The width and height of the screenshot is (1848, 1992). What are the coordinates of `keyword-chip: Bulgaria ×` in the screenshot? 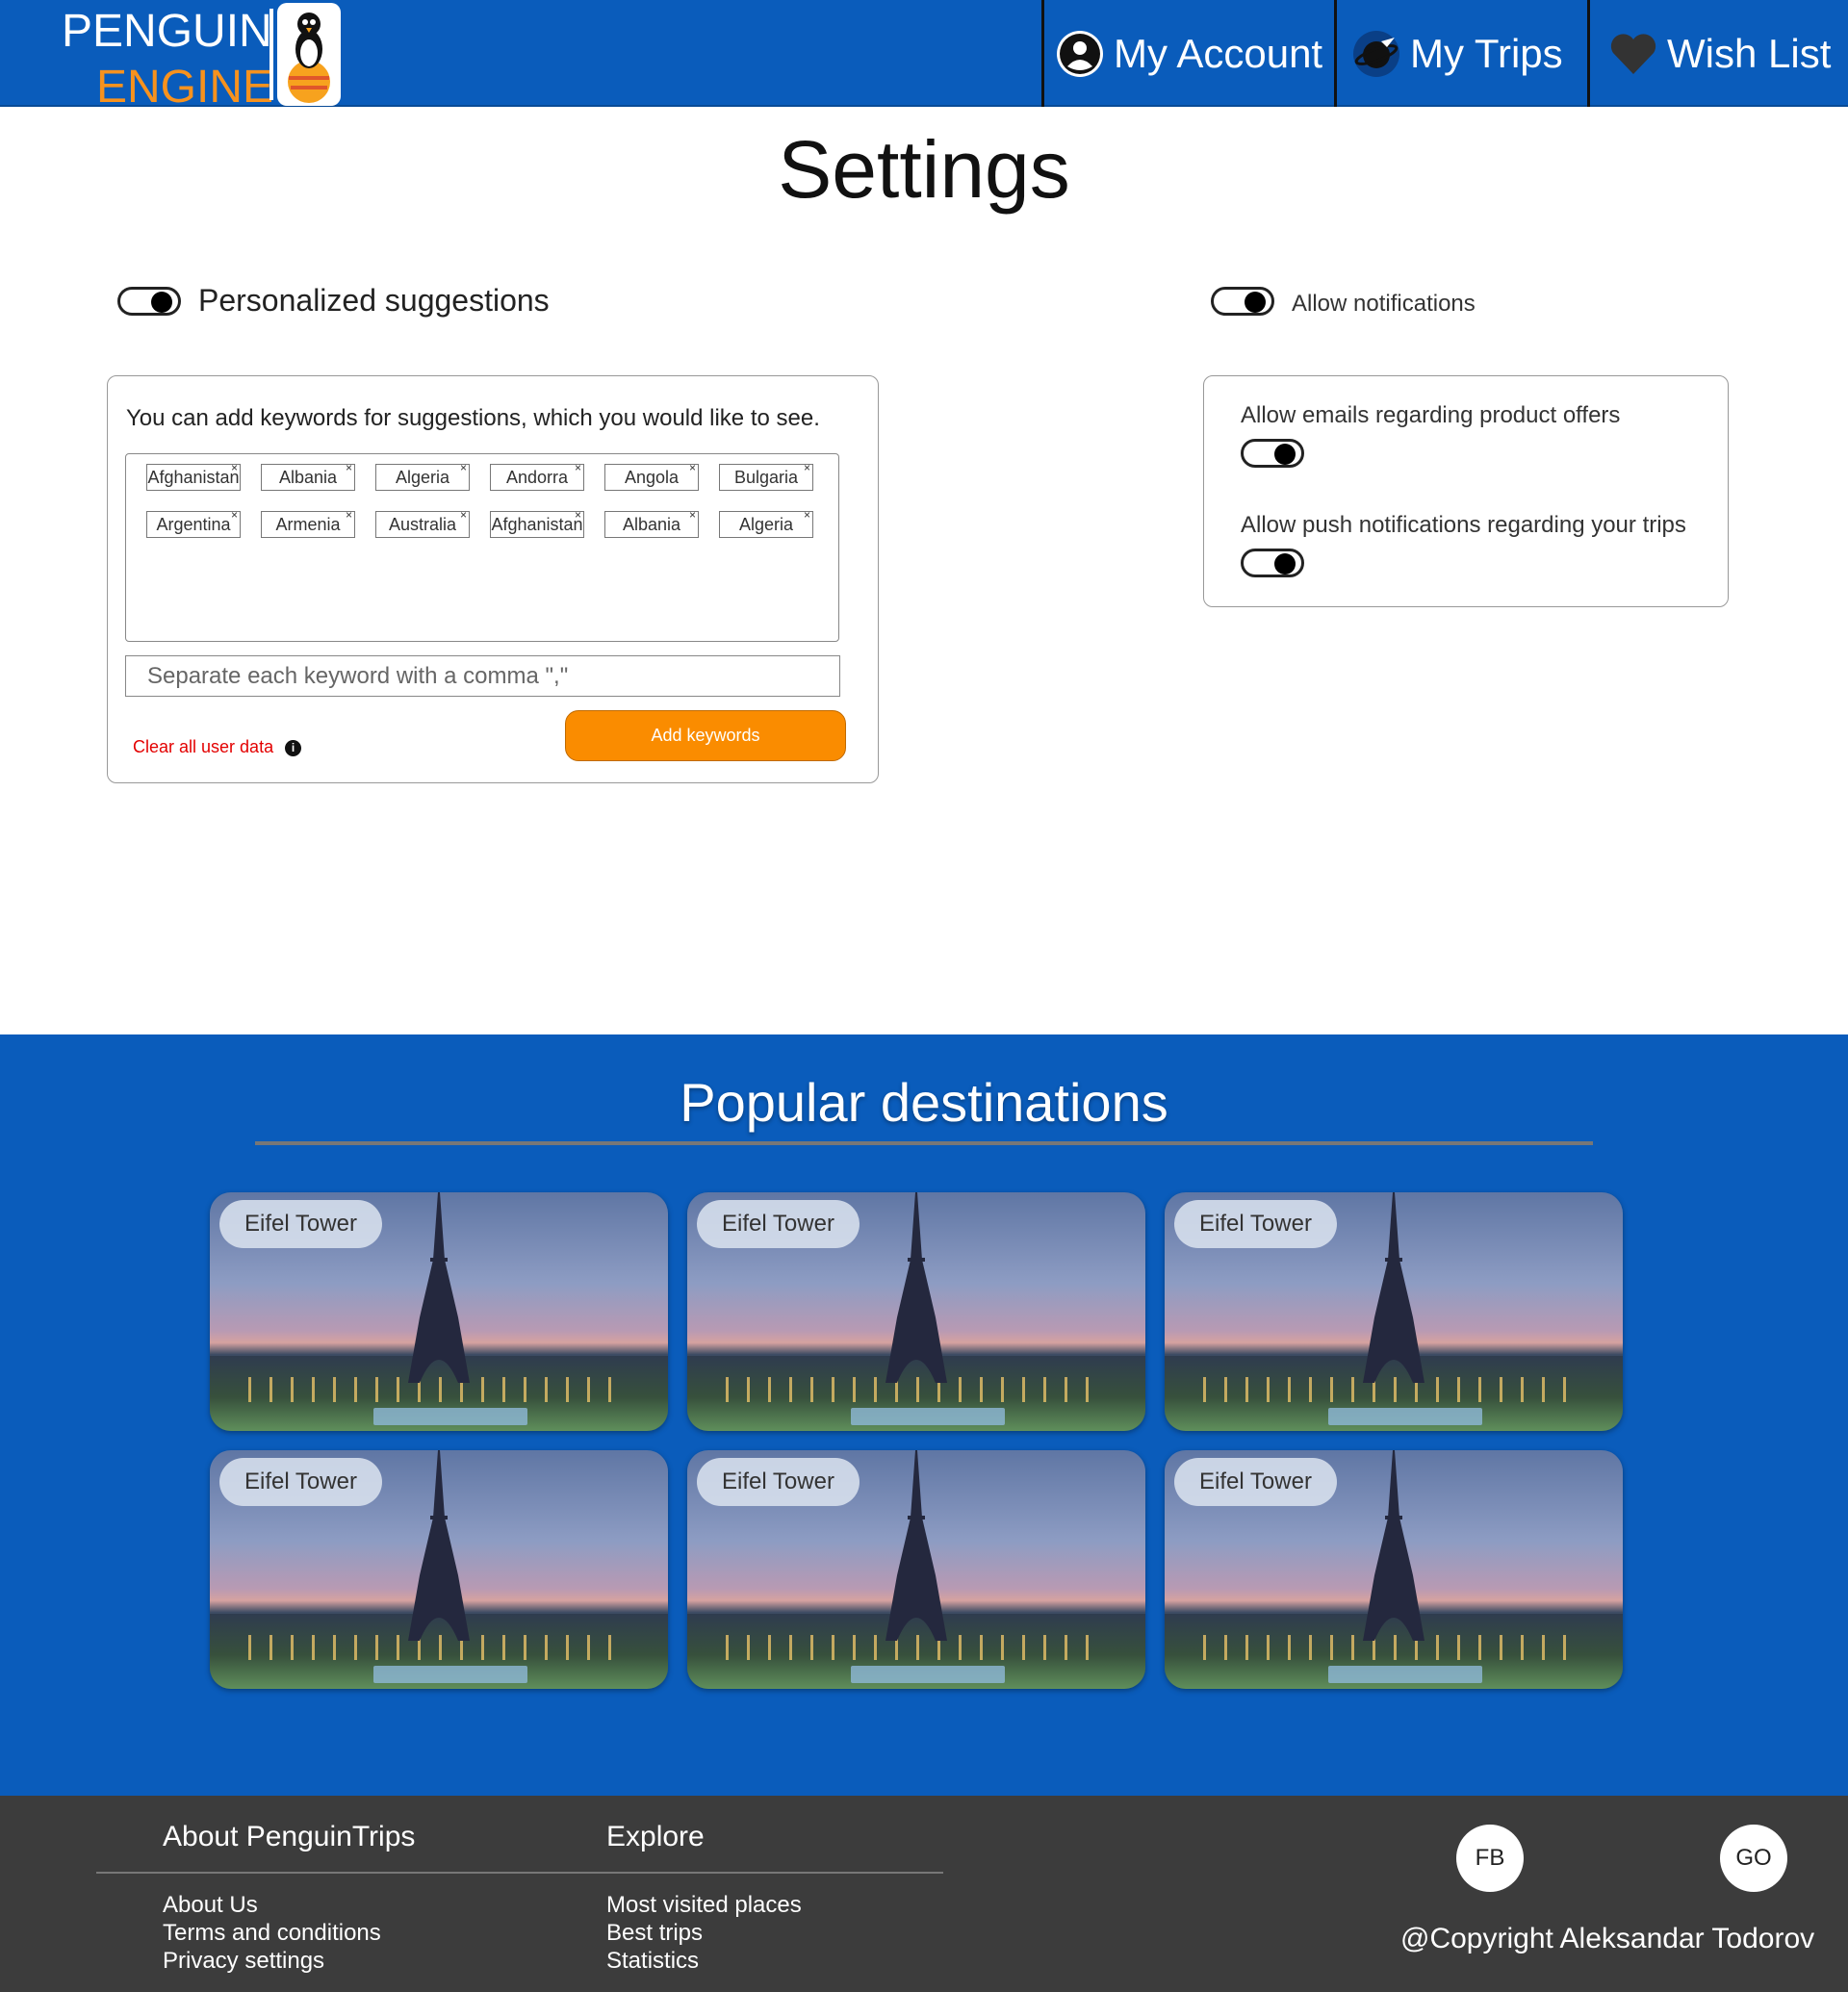 It's located at (766, 476).